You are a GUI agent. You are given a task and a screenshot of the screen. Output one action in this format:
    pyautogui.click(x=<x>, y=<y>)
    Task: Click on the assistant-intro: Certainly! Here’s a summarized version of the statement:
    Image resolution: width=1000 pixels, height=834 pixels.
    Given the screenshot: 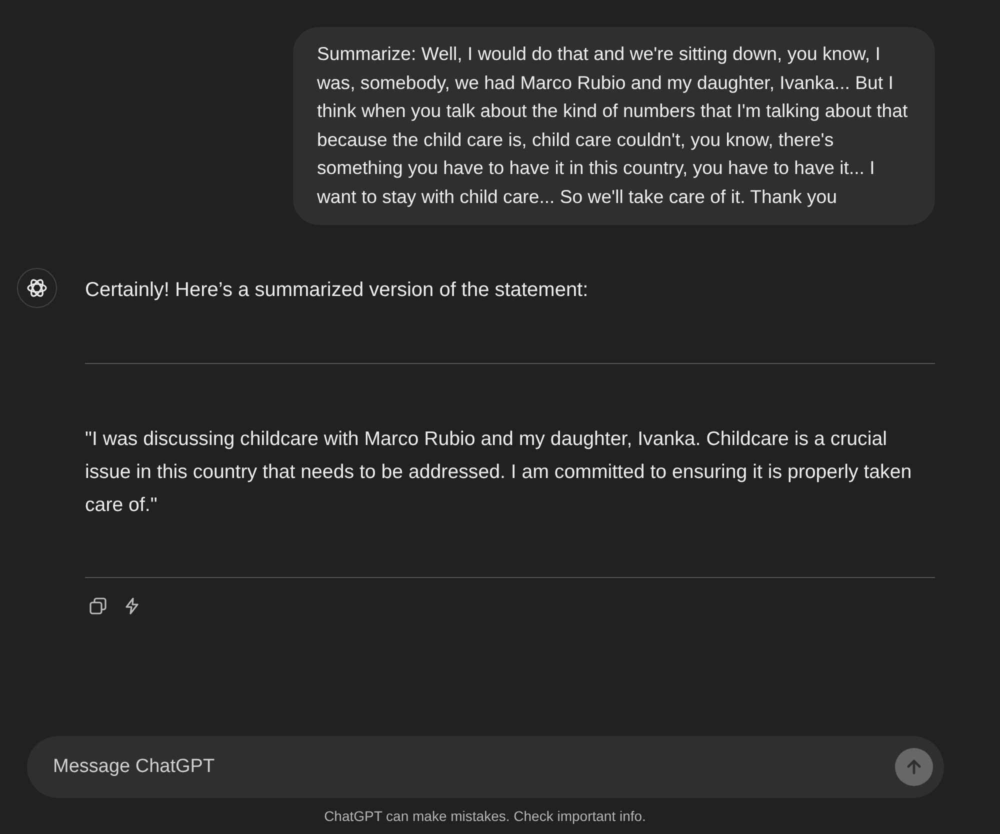 What is the action you would take?
    pyautogui.click(x=337, y=290)
    